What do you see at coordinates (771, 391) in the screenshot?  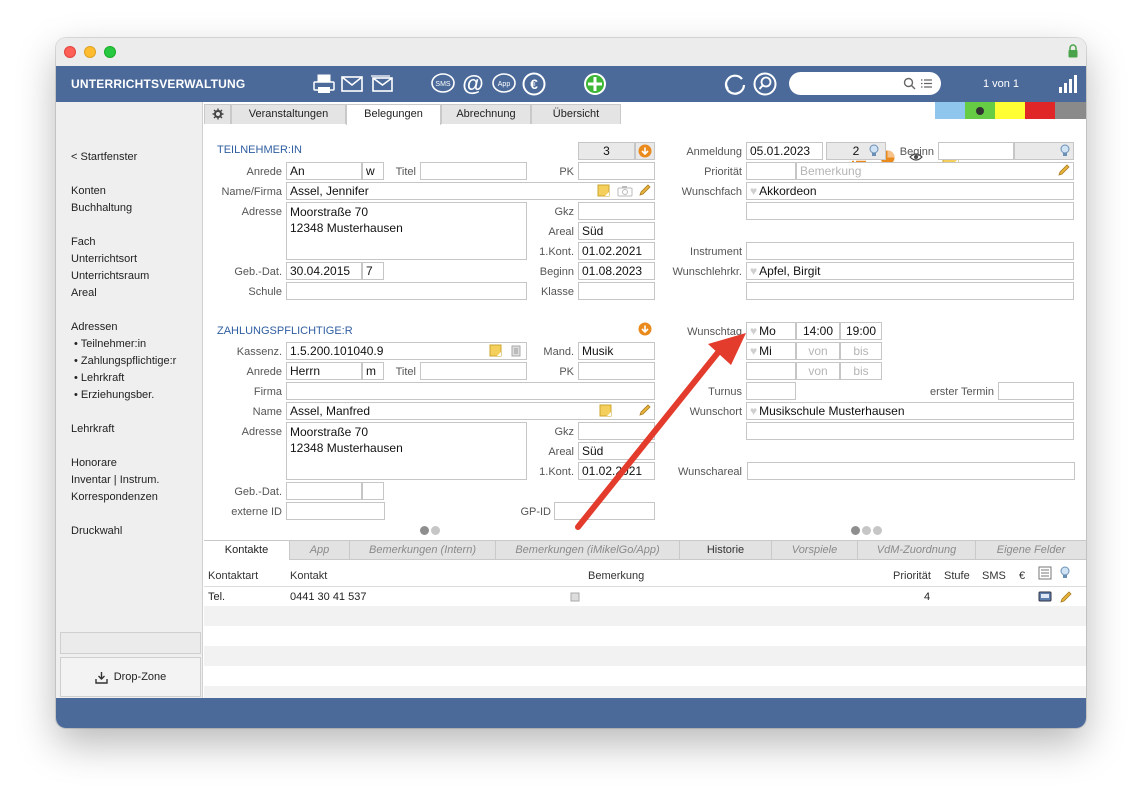 I see `anmeldung-turnus-field` at bounding box center [771, 391].